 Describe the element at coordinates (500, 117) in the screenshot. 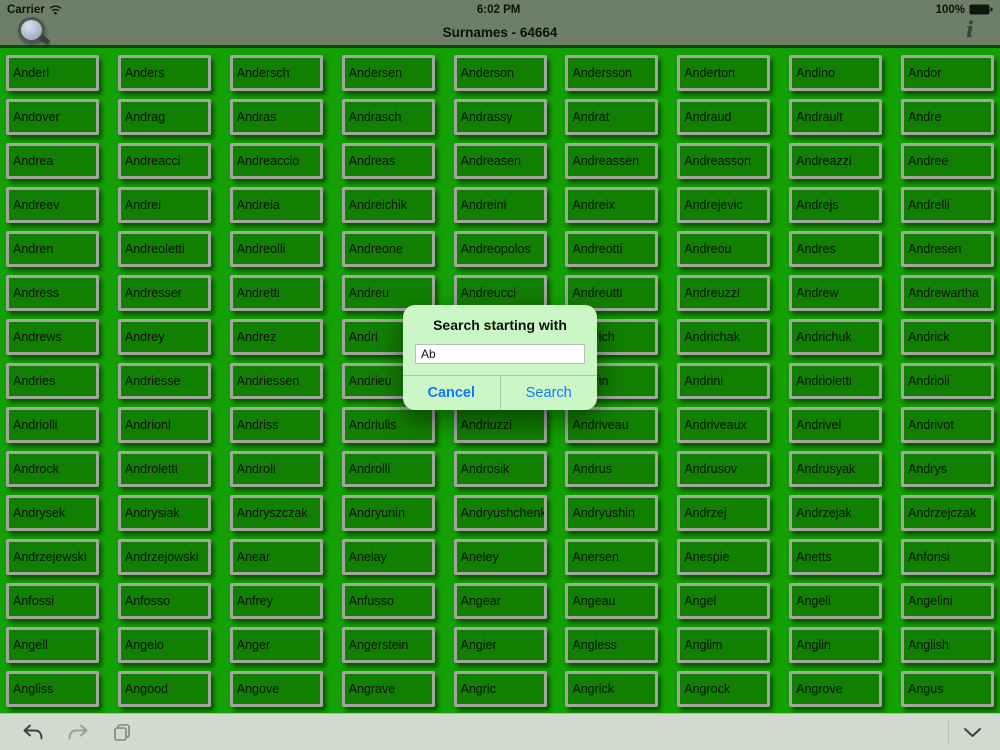

I see `surname-button: Andrassy` at that location.